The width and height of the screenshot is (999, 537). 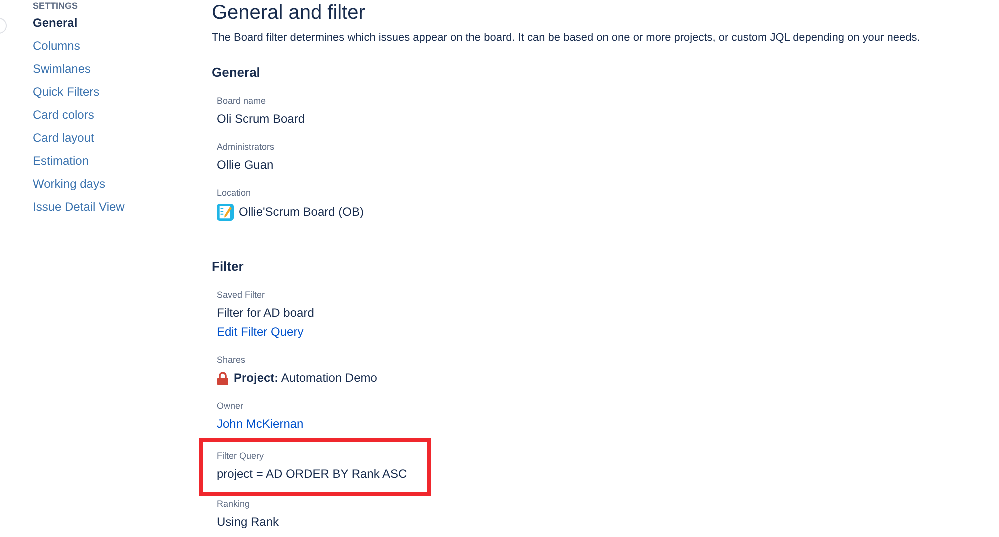 What do you see at coordinates (242, 101) in the screenshot?
I see `field-label: Board name` at bounding box center [242, 101].